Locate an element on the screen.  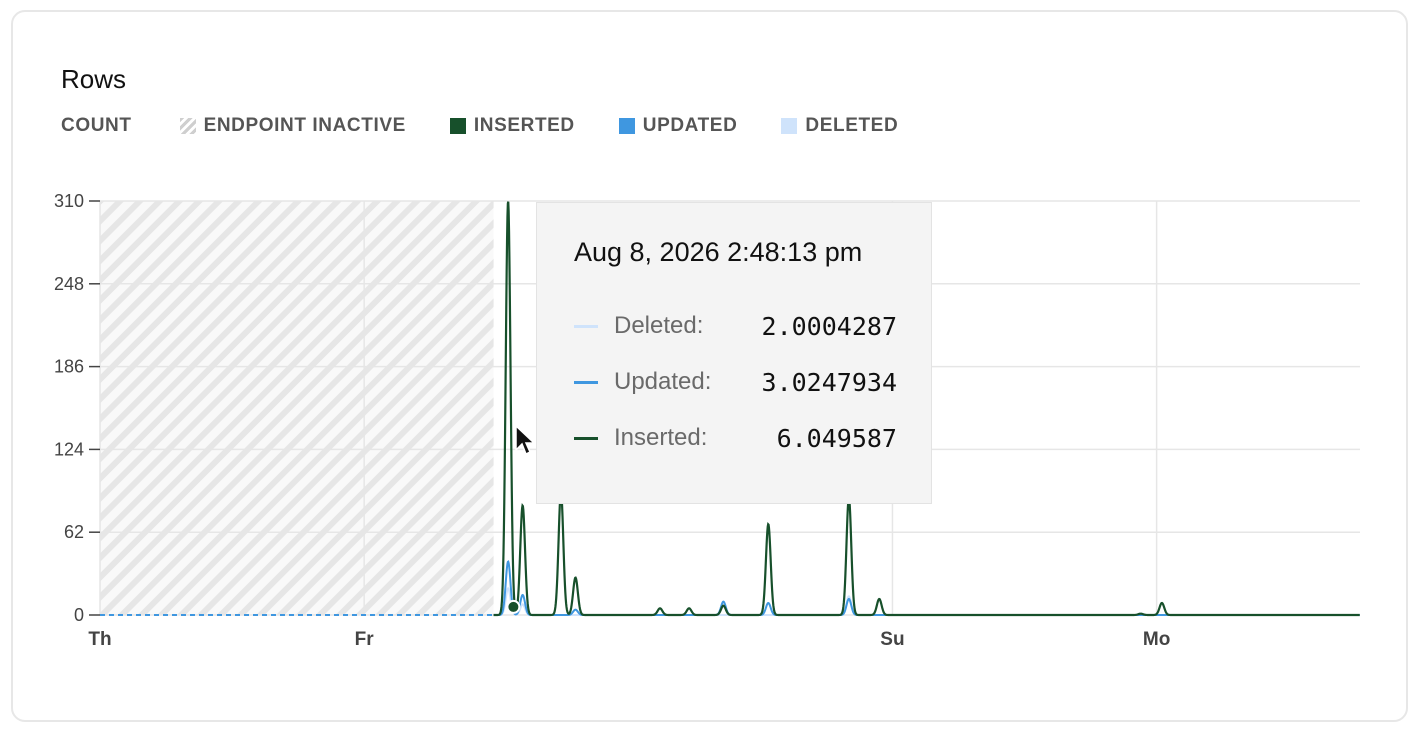
deleted-line-icon is located at coordinates (586, 326).